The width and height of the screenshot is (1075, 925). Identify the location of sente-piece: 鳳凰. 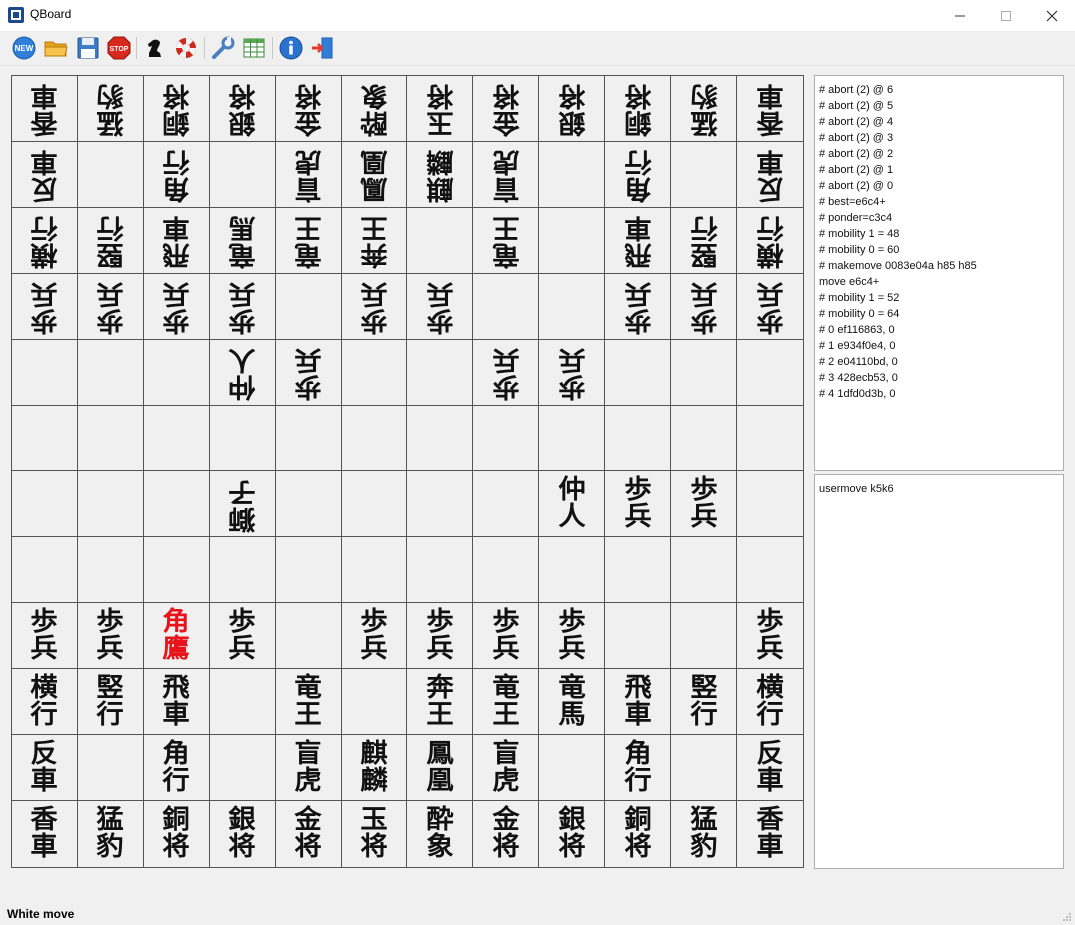
(439, 767).